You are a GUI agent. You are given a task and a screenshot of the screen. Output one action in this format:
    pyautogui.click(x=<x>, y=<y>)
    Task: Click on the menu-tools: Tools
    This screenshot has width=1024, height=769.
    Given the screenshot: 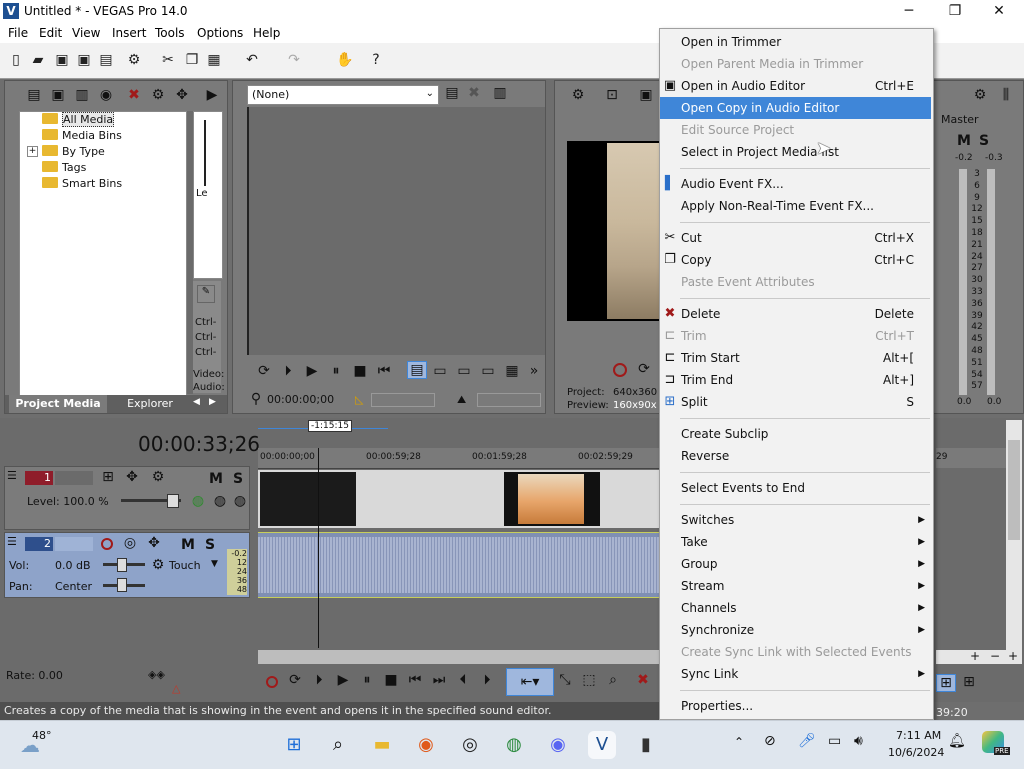 What is the action you would take?
    pyautogui.click(x=170, y=33)
    